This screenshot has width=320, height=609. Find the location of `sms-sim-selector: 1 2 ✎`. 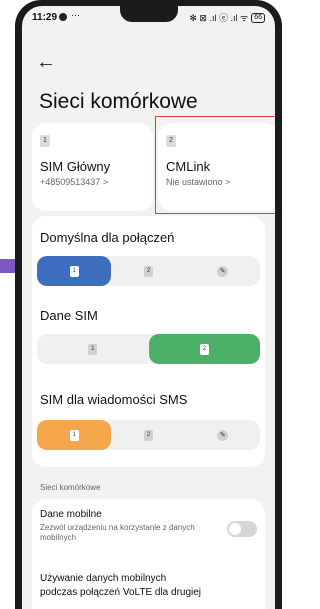

sms-sim-selector: 1 2 ✎ is located at coordinates (148, 435).